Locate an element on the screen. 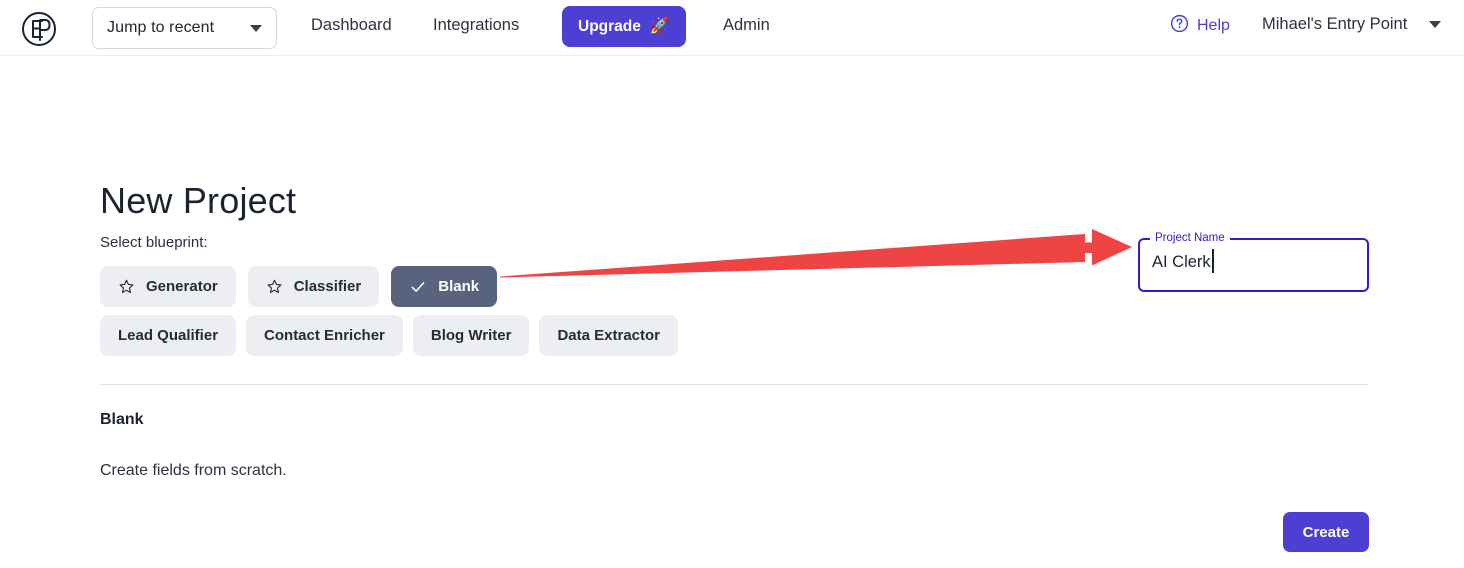  selected-blueprint-description: Create fields from scratch. is located at coordinates (193, 470).